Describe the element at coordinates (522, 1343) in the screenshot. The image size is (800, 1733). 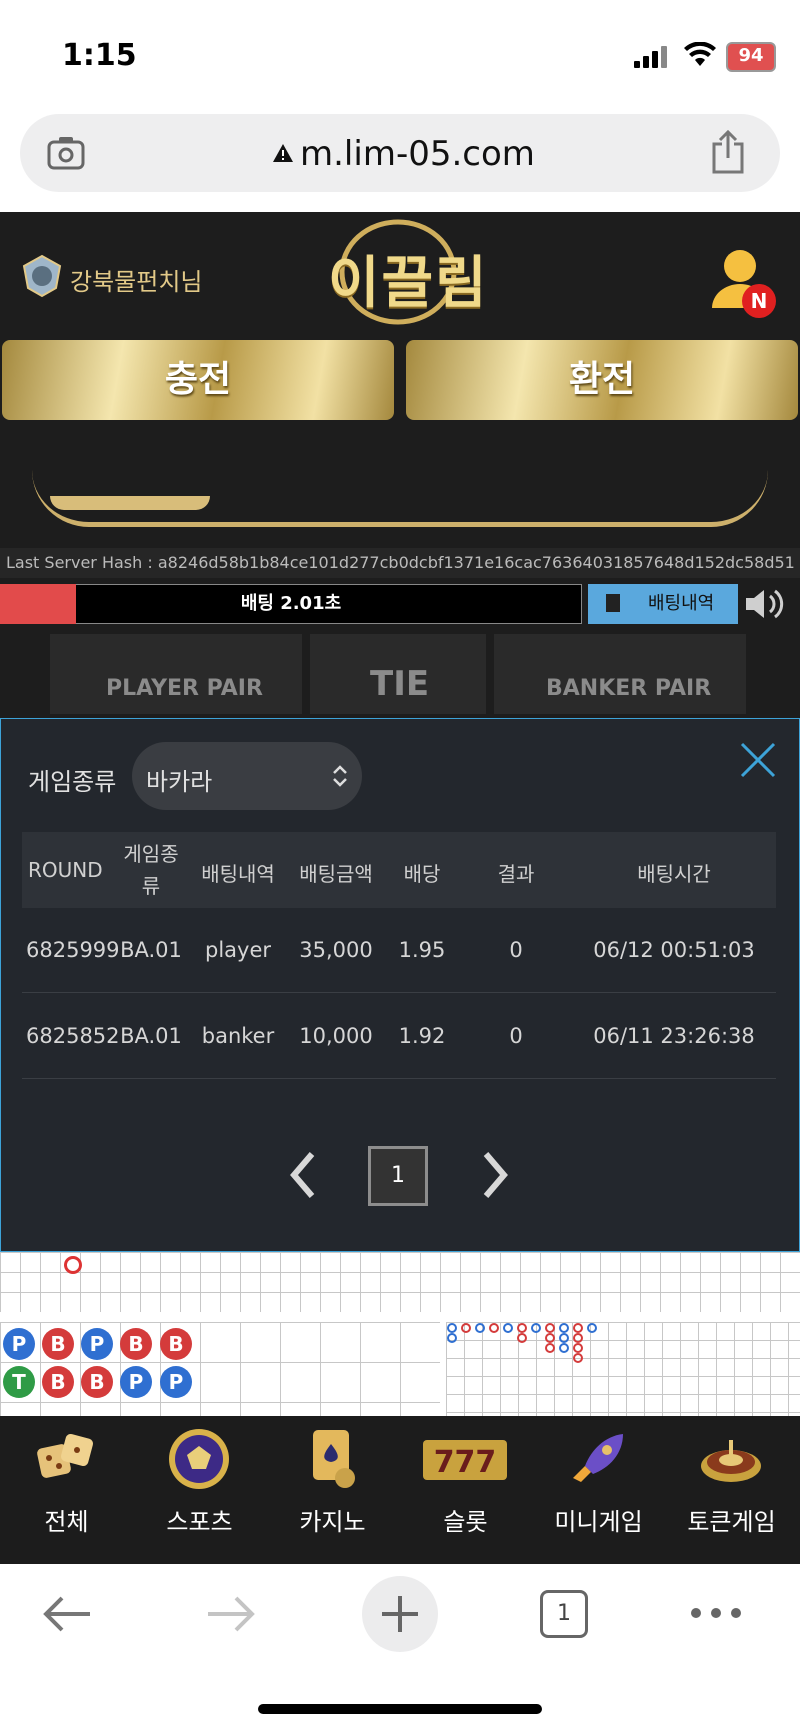
I see `small-road-marks` at that location.